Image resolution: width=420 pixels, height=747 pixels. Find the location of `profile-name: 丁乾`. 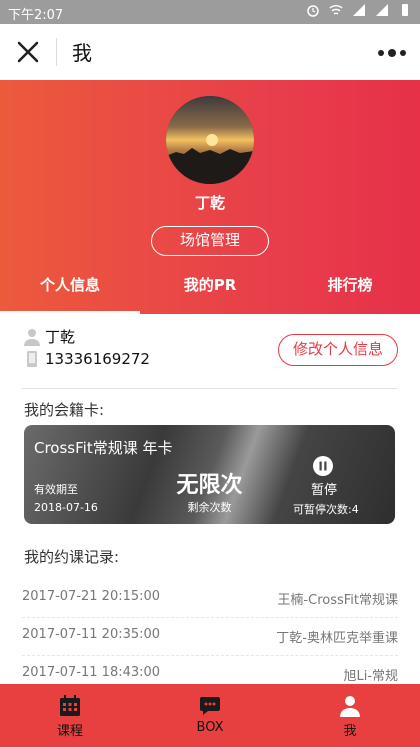

profile-name: 丁乾 is located at coordinates (209, 203).